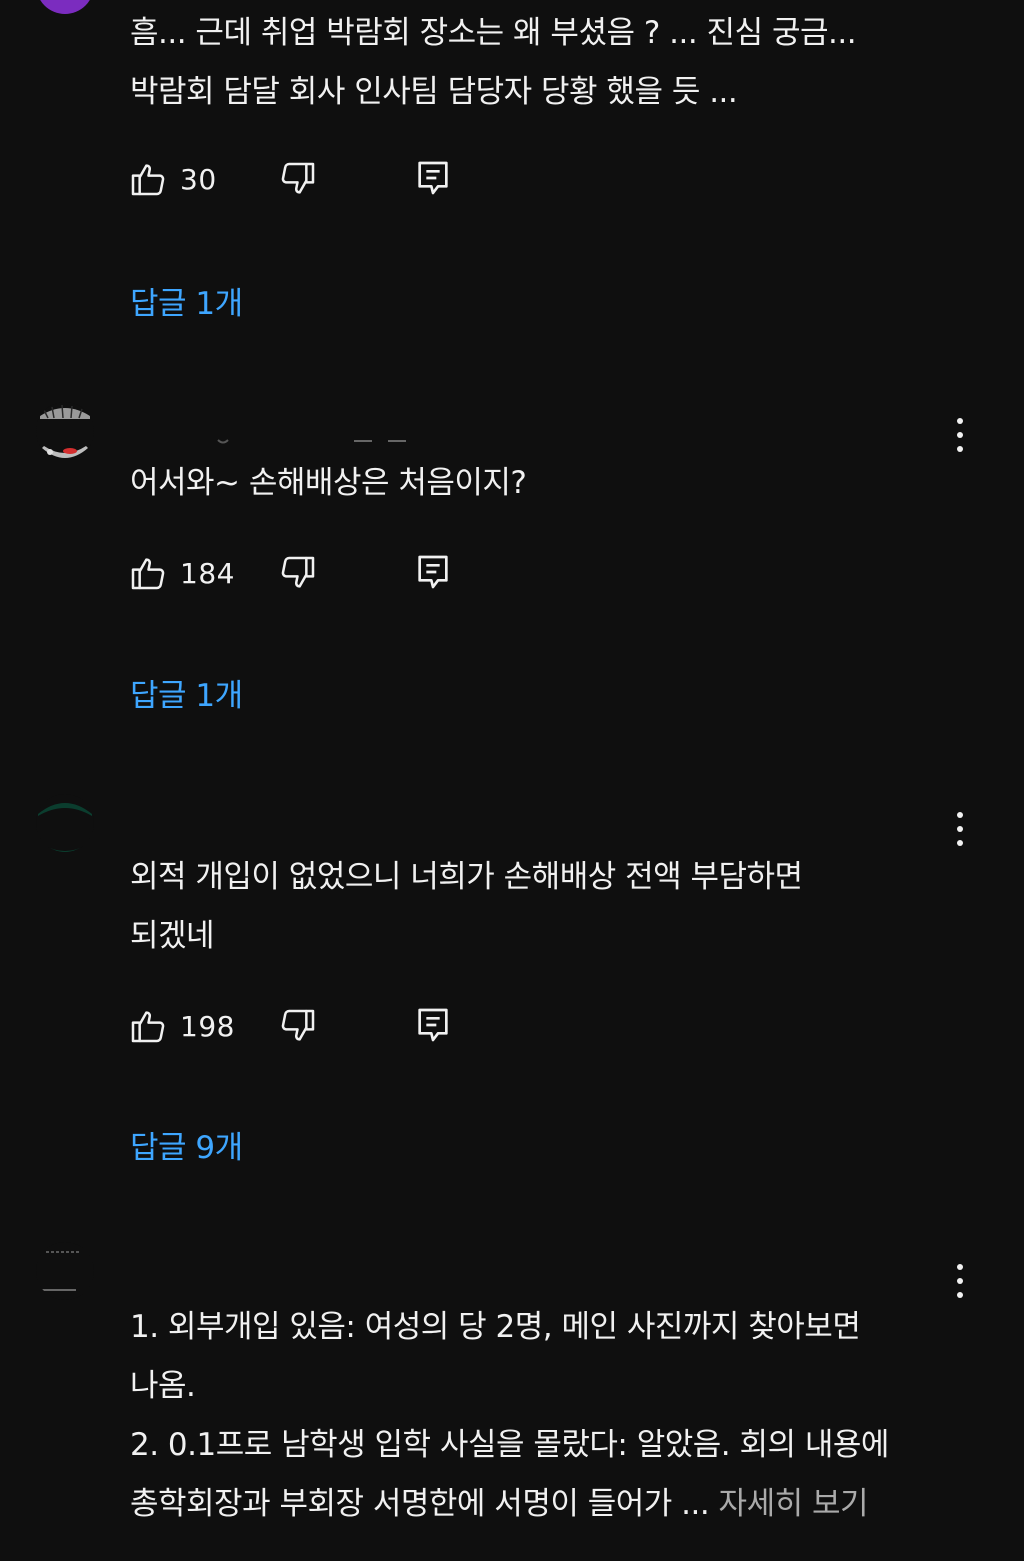 The height and width of the screenshot is (1561, 1024). I want to click on comment-actions: 184, so click(308, 573).